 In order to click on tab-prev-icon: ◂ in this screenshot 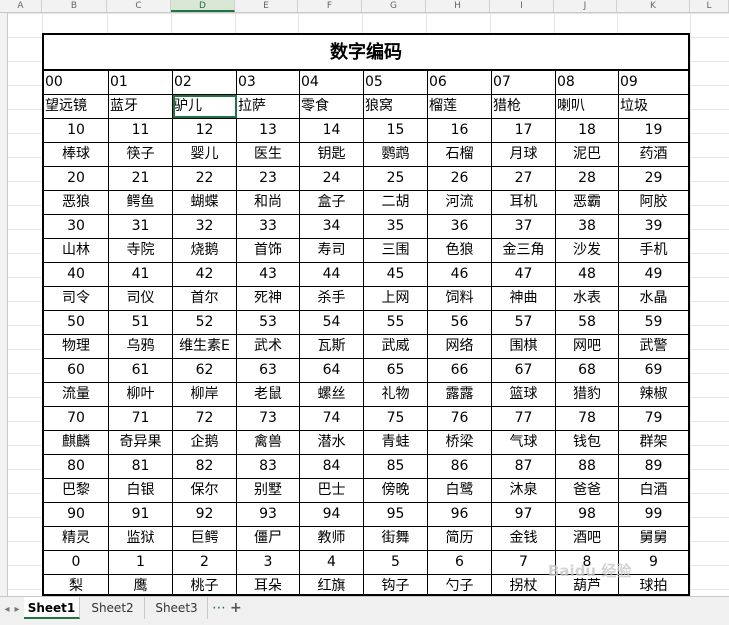, I will do `click(7, 610)`.